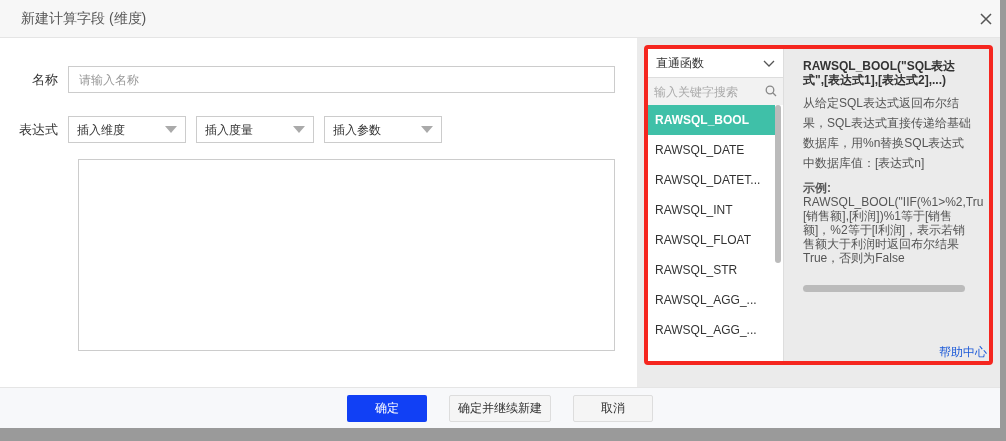 The width and height of the screenshot is (1006, 441). I want to click on scrollbar-thumb, so click(778, 184).